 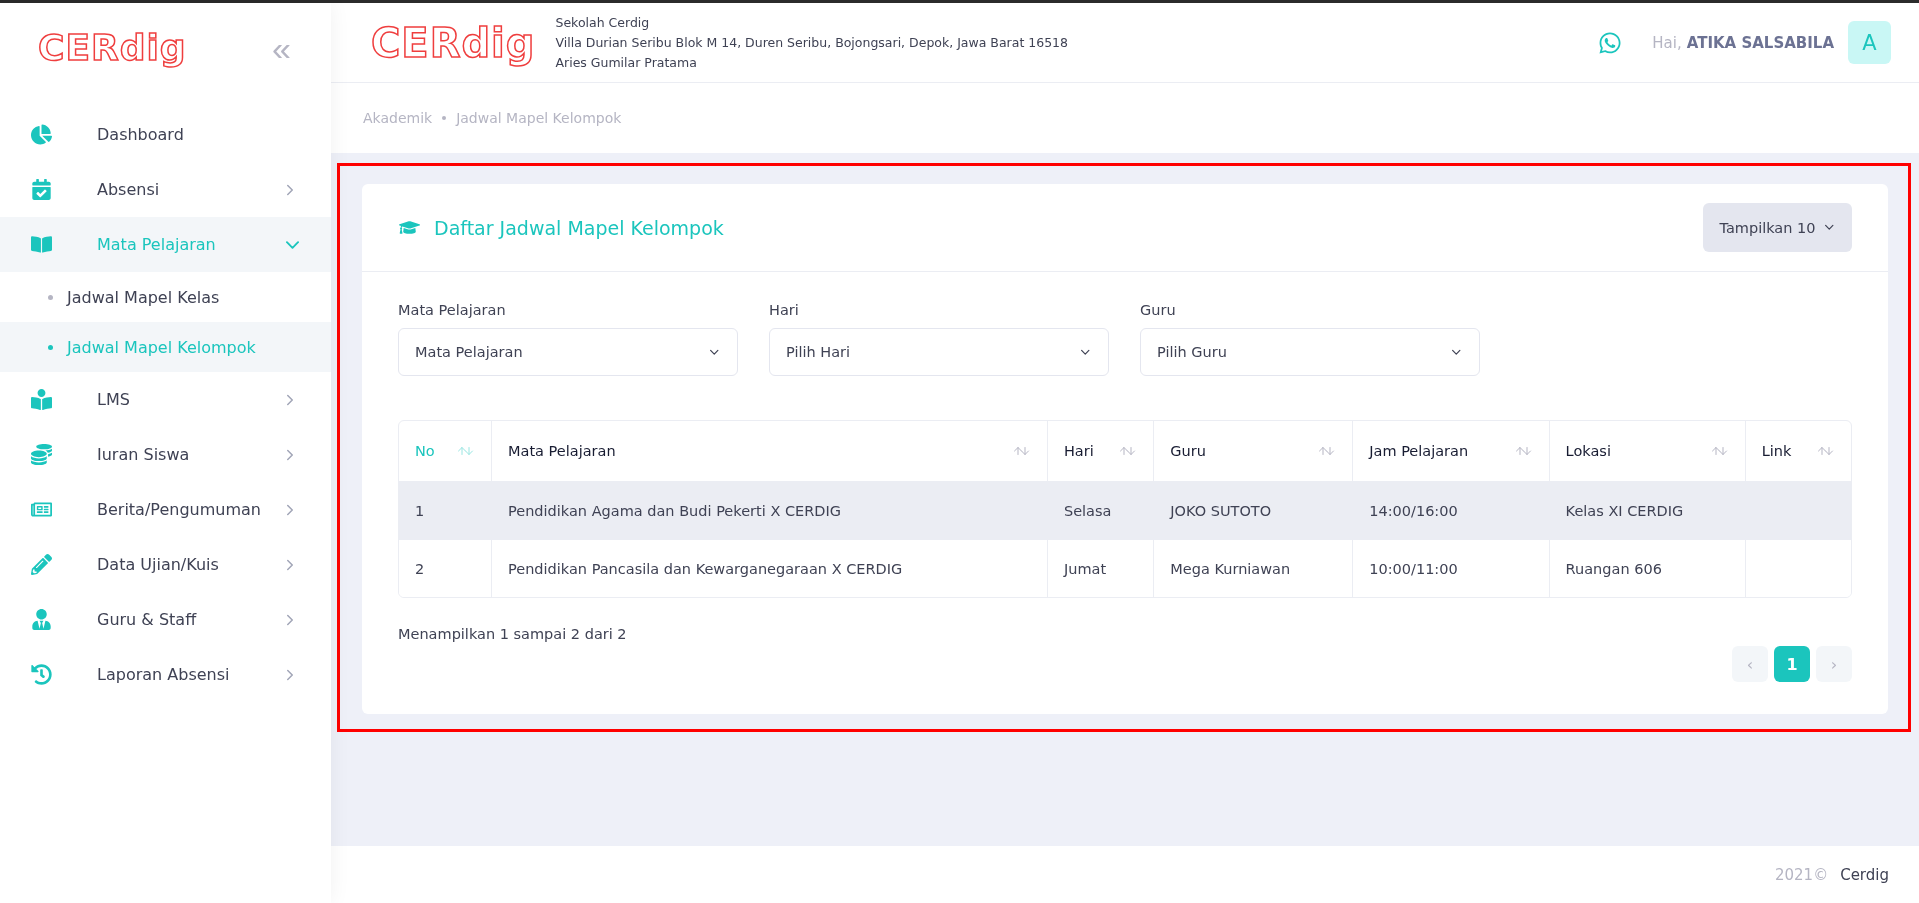 I want to click on column-header: Hari, so click(x=1100, y=451).